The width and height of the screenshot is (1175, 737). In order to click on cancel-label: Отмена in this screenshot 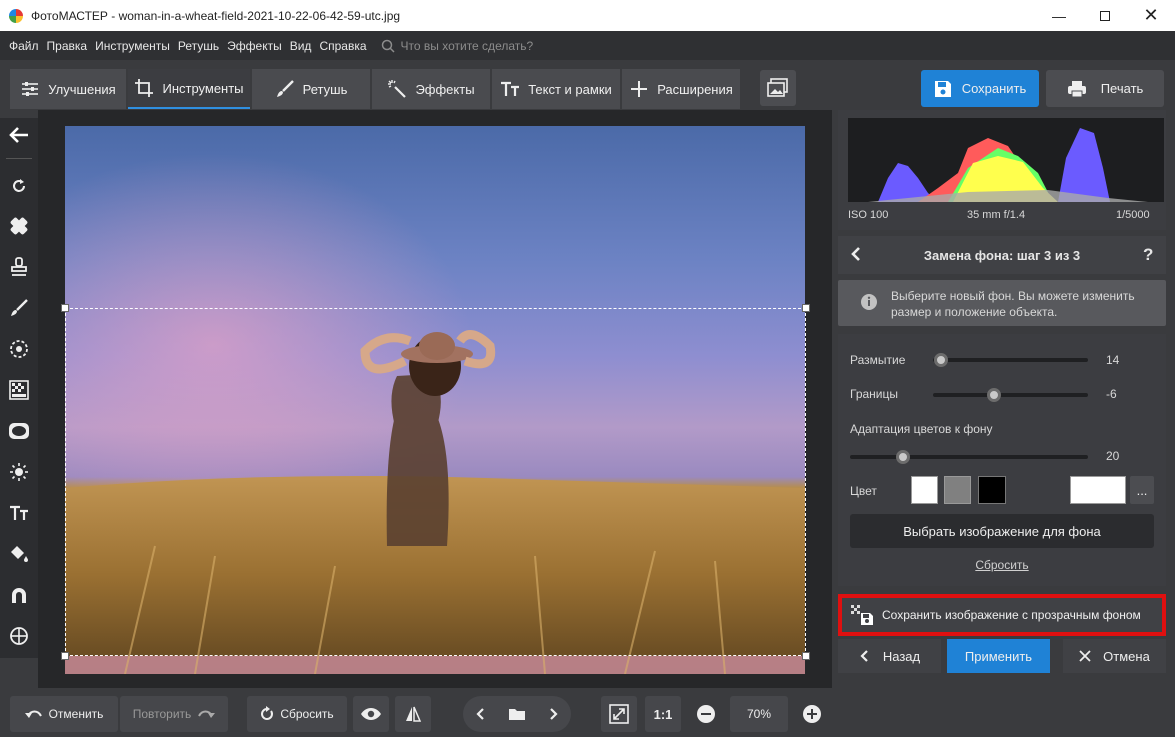, I will do `click(1126, 656)`.